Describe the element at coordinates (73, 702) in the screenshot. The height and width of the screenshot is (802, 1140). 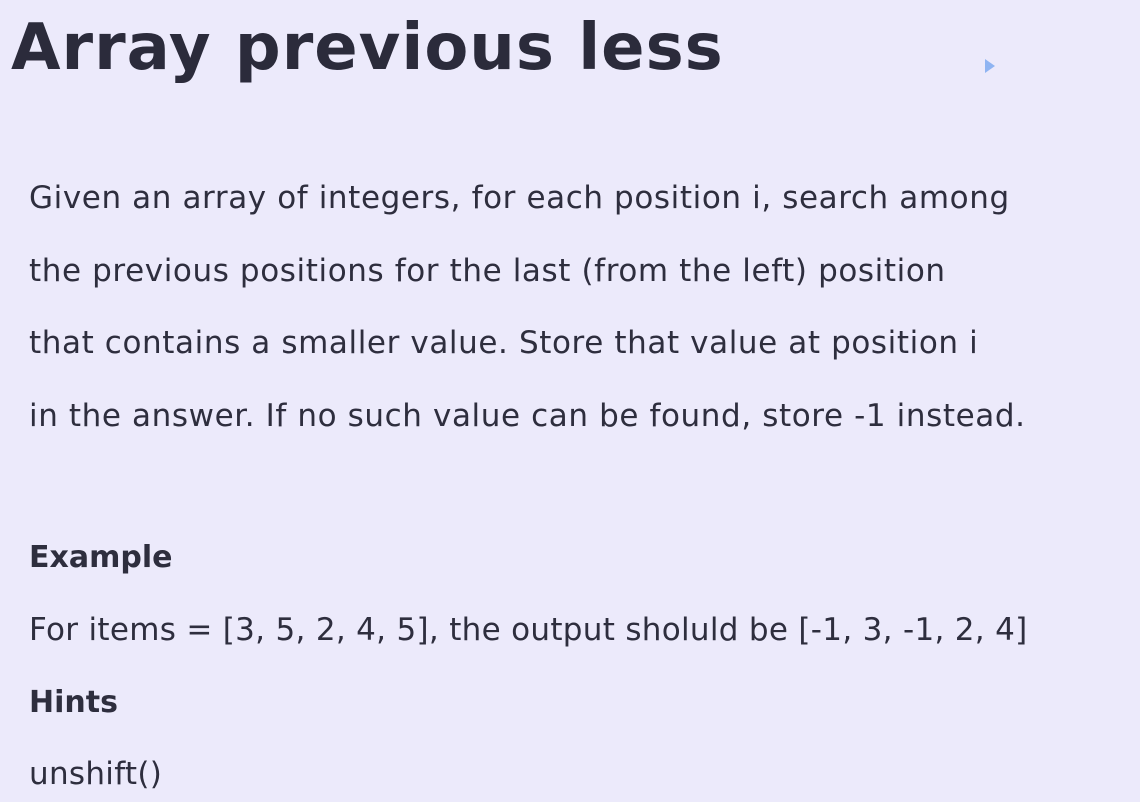
I see `hints-heading: Hints` at that location.